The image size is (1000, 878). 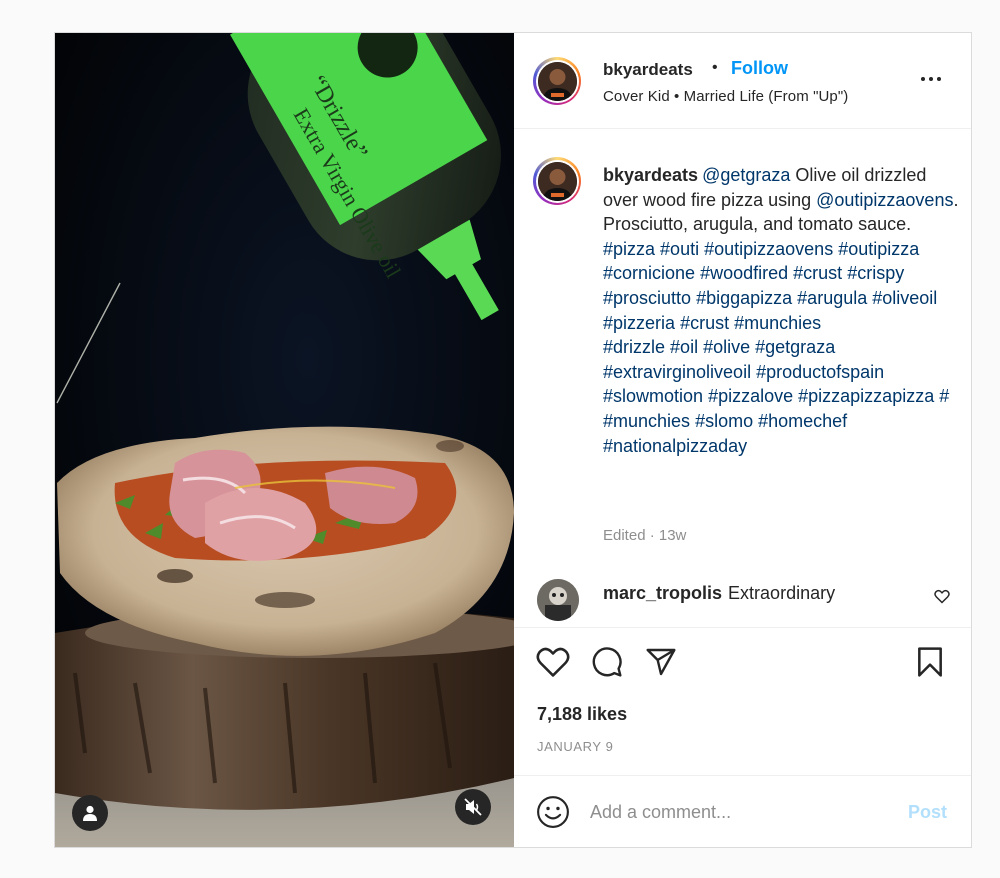 I want to click on hashtag-link: #oil, so click(x=684, y=347).